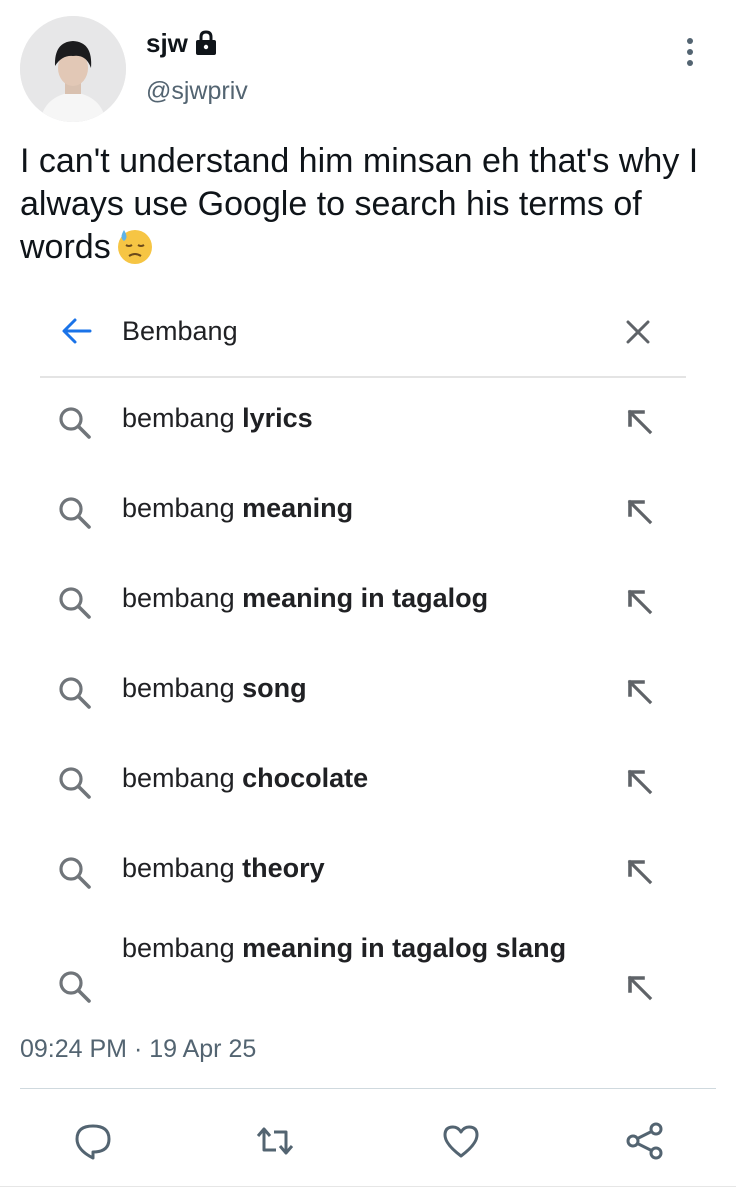 This screenshot has height=1200, width=736. What do you see at coordinates (197, 91) in the screenshot?
I see `user-handle: @sjwpriv` at bounding box center [197, 91].